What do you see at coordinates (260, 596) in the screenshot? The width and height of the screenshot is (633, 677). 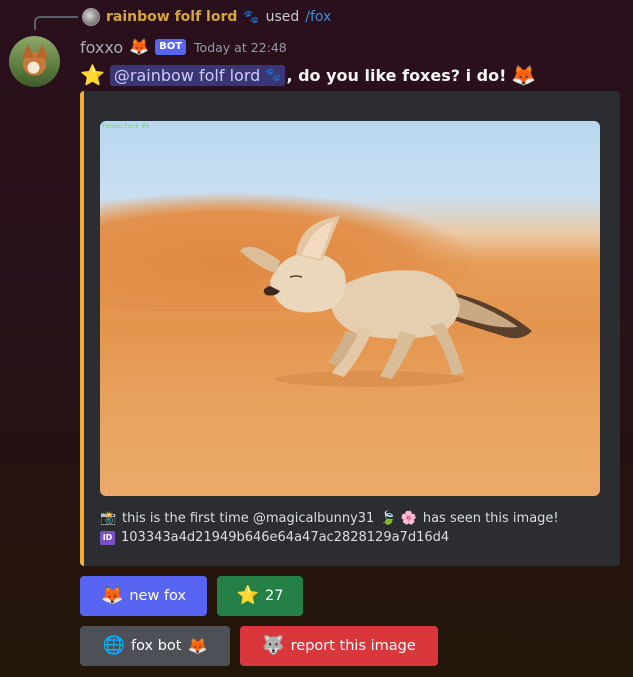 I see `star-button: ⭐ 27` at bounding box center [260, 596].